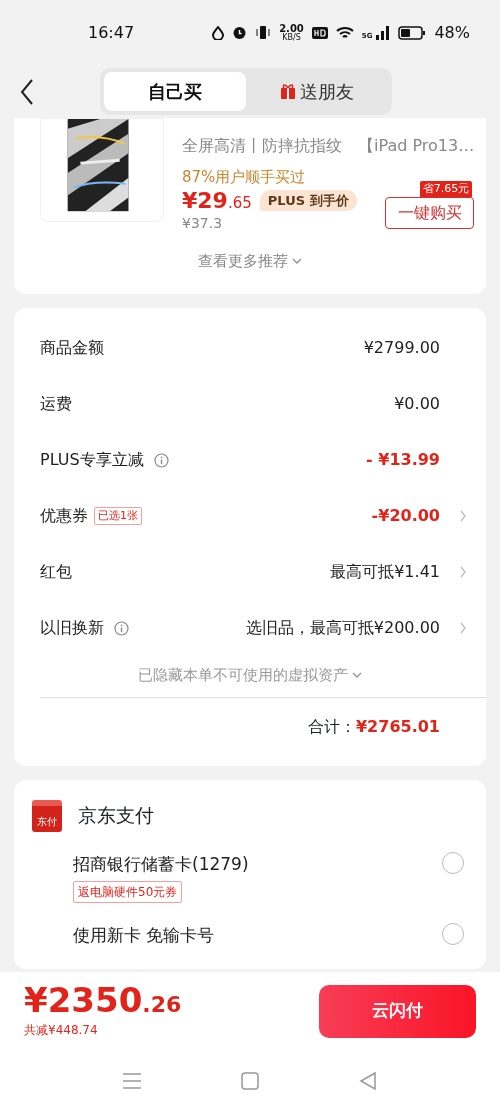 This screenshot has width=500, height=1111. What do you see at coordinates (417, 404) in the screenshot?
I see `summary-value: ¥0.00` at bounding box center [417, 404].